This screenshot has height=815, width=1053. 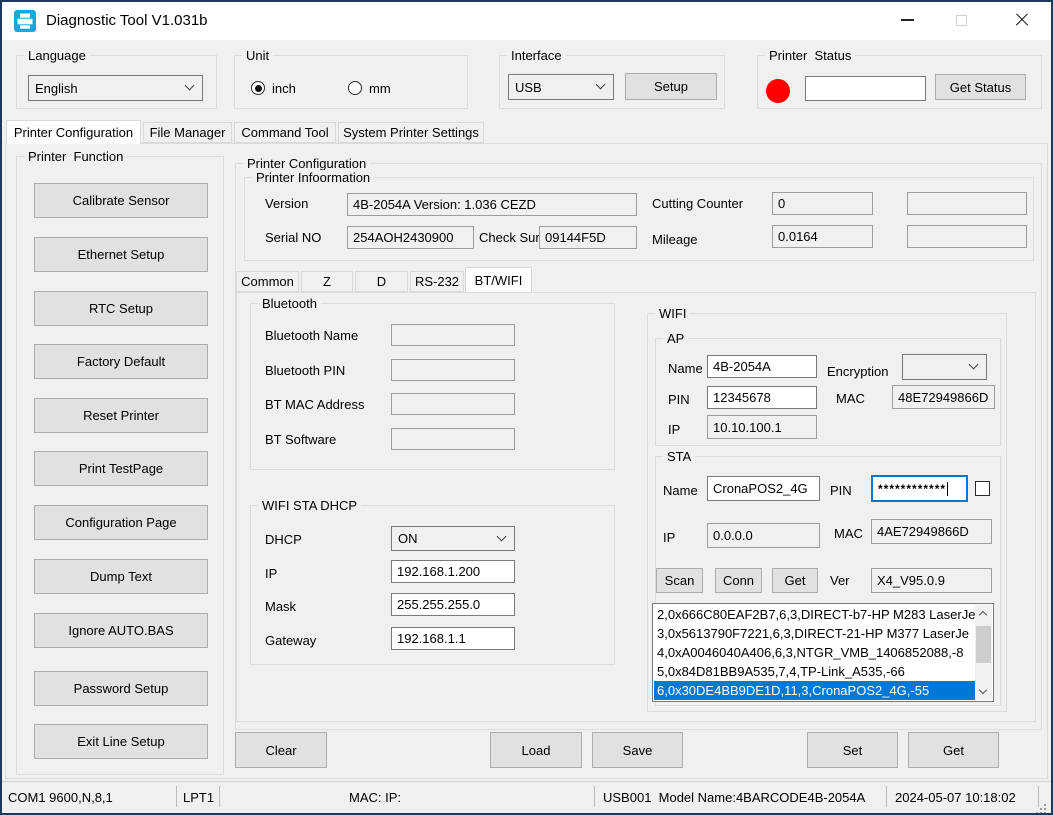 What do you see at coordinates (637, 750) in the screenshot?
I see `save-button: Save` at bounding box center [637, 750].